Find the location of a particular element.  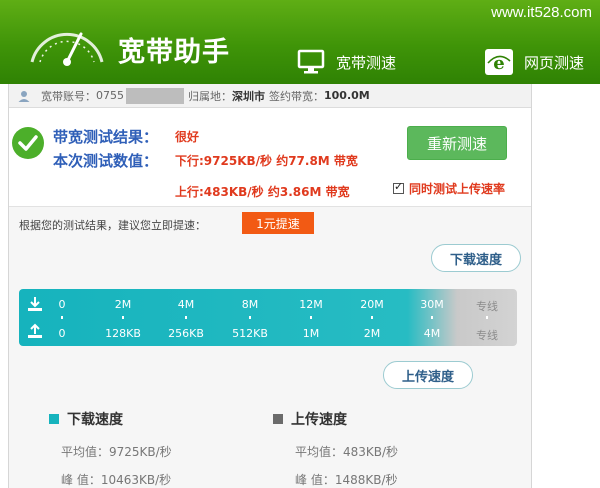

value-label: 本次测试数值： is located at coordinates (106, 161).